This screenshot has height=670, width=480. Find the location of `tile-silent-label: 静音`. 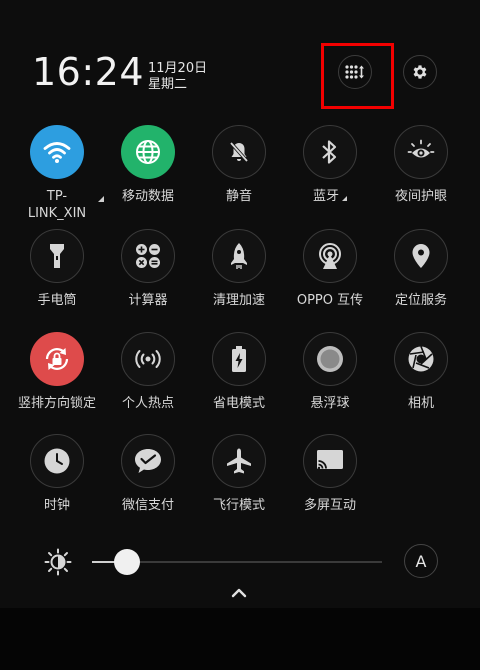

tile-silent-label: 静音 is located at coordinates (238, 196).